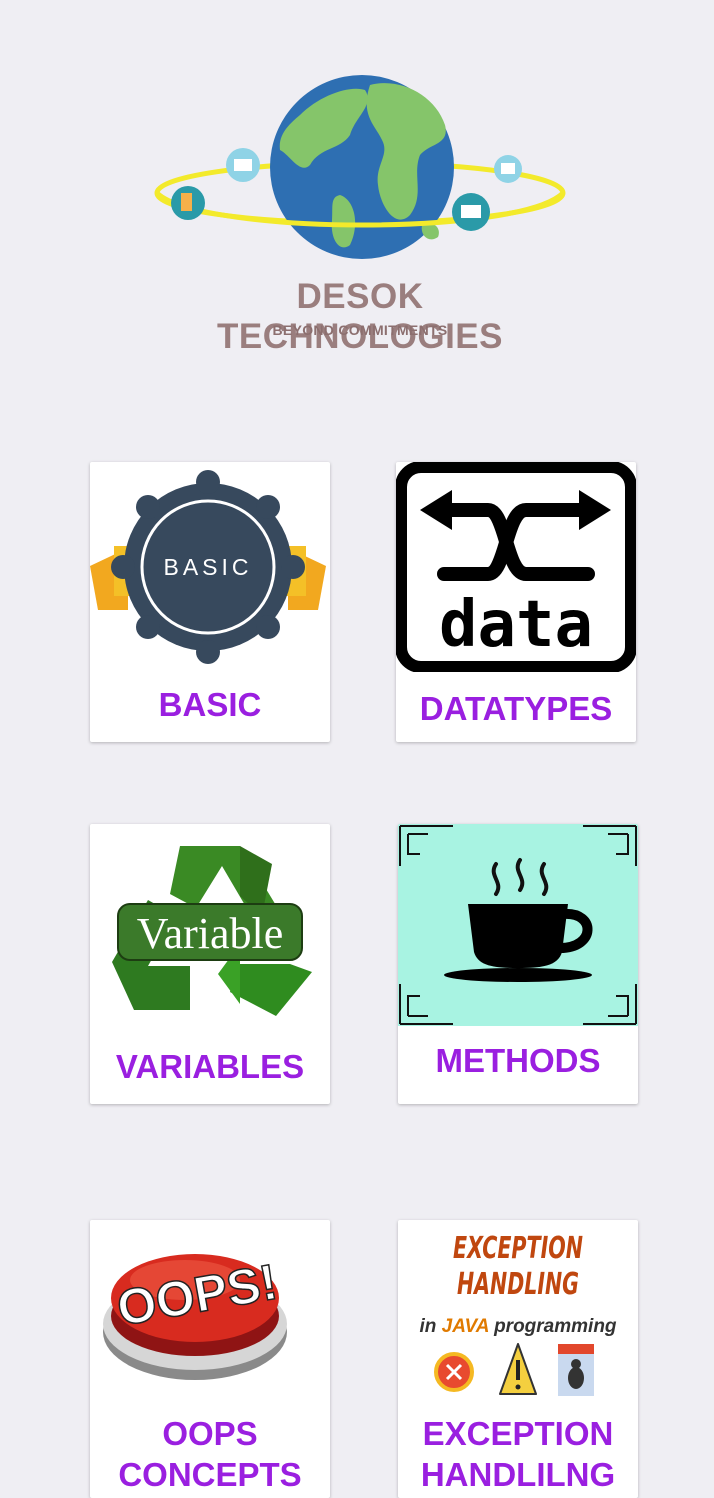  I want to click on brand-name: DESOK TECHNOLOGIES, so click(360, 316).